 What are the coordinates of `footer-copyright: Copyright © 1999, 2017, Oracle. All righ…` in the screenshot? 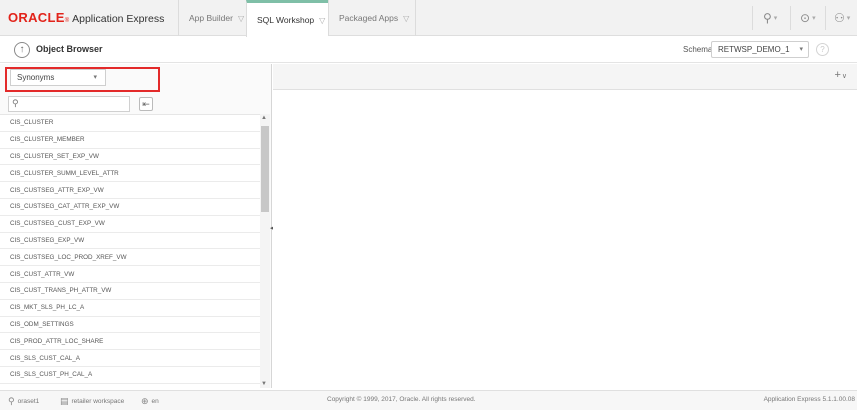 It's located at (401, 399).